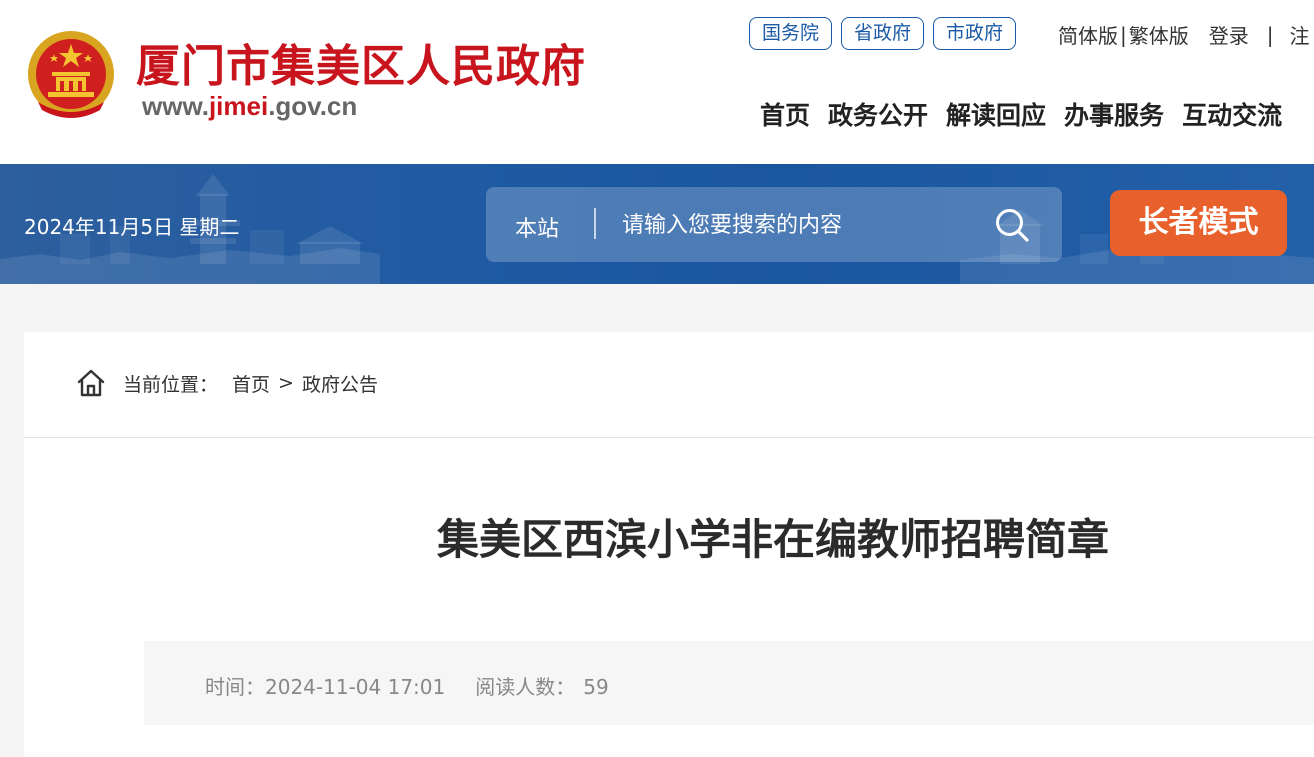 Image resolution: width=1314 pixels, height=757 pixels. What do you see at coordinates (525, 687) in the screenshot?
I see `reads-label: 阅读人数：` at bounding box center [525, 687].